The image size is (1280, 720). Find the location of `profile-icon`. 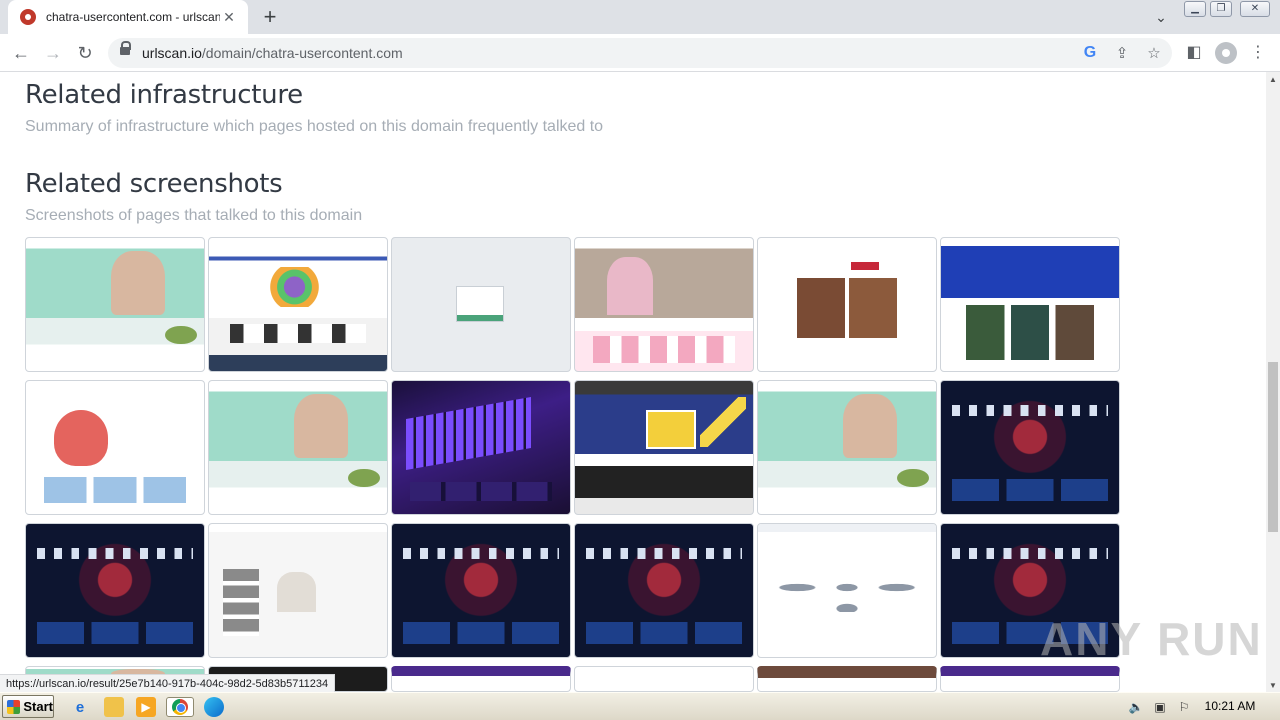

profile-icon is located at coordinates (1226, 53).